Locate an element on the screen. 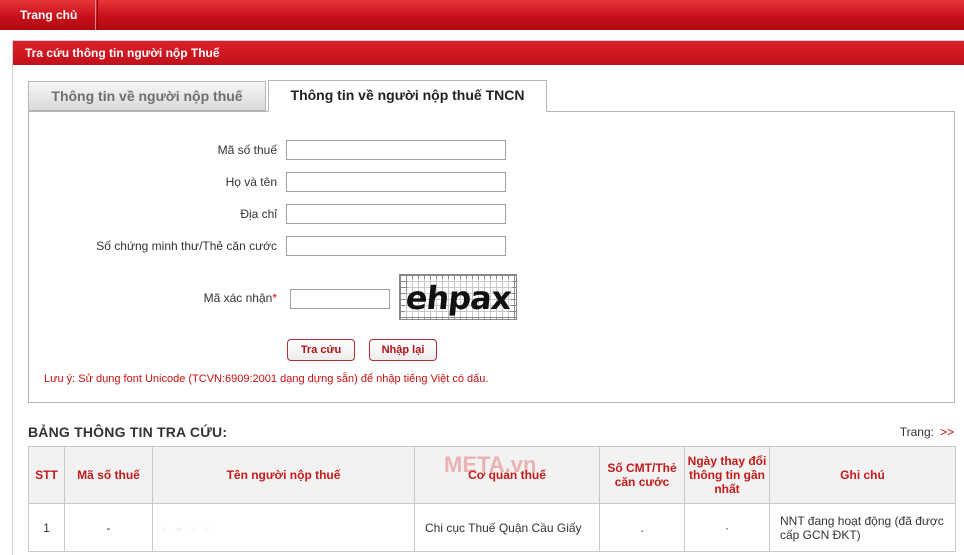 This screenshot has width=964, height=555. redacted-name: · - · · is located at coordinates (186, 527).